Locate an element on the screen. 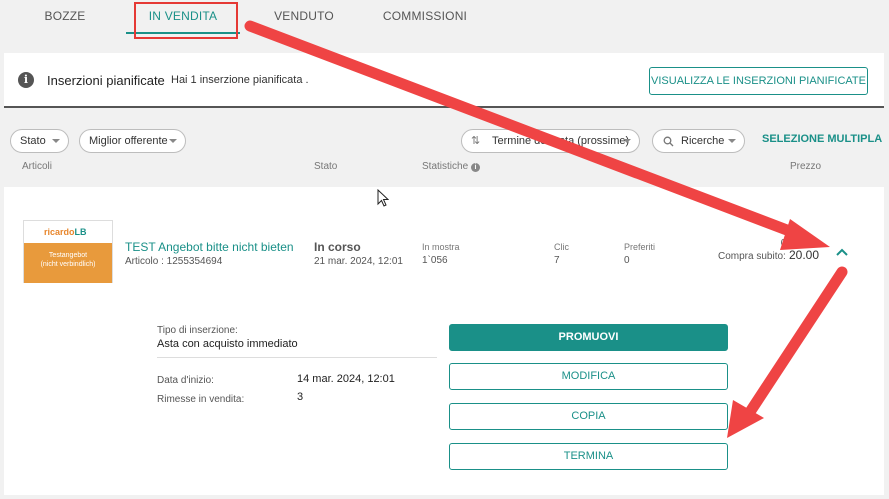 This screenshot has width=889, height=499. tab-venduto: VENDUTO is located at coordinates (304, 17).